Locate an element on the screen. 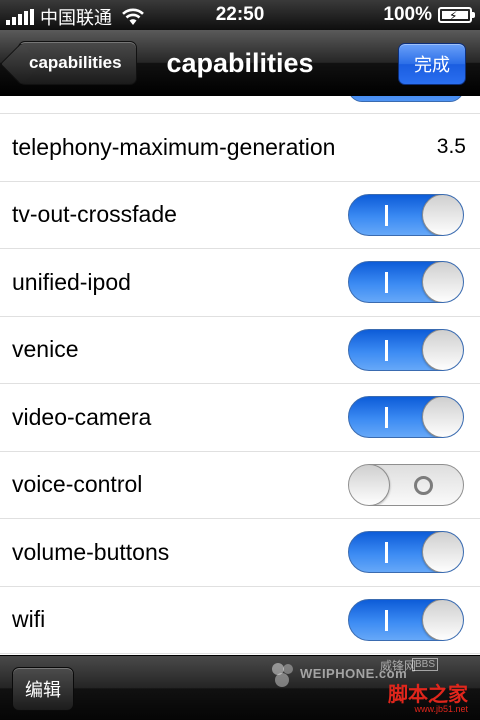  unified-ipod-toggle is located at coordinates (406, 282).